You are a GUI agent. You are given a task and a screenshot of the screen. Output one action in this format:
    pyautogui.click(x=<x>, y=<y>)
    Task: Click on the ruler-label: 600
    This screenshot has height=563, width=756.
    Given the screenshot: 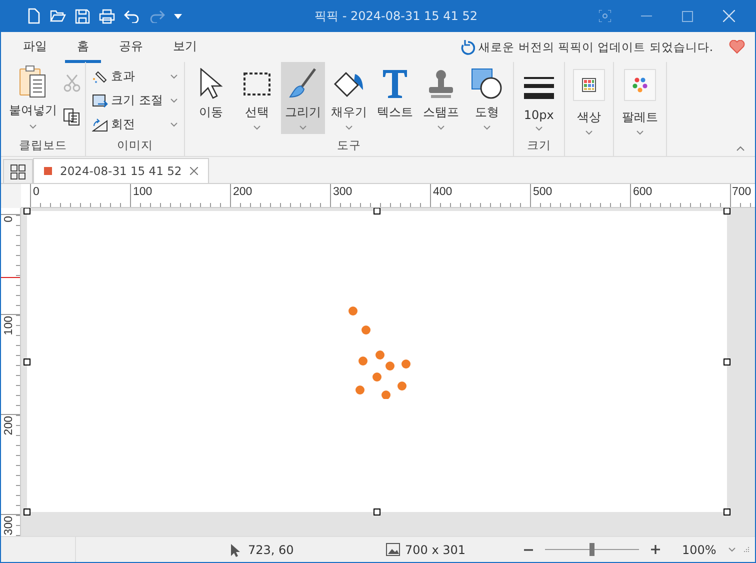 What is the action you would take?
    pyautogui.click(x=680, y=195)
    